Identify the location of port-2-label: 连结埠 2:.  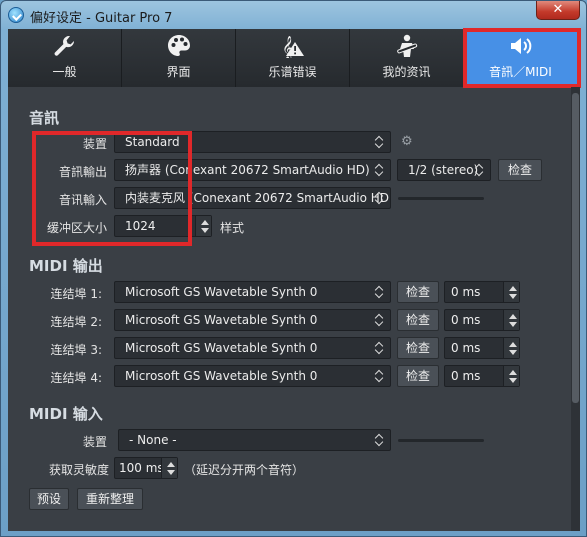
(76, 322).